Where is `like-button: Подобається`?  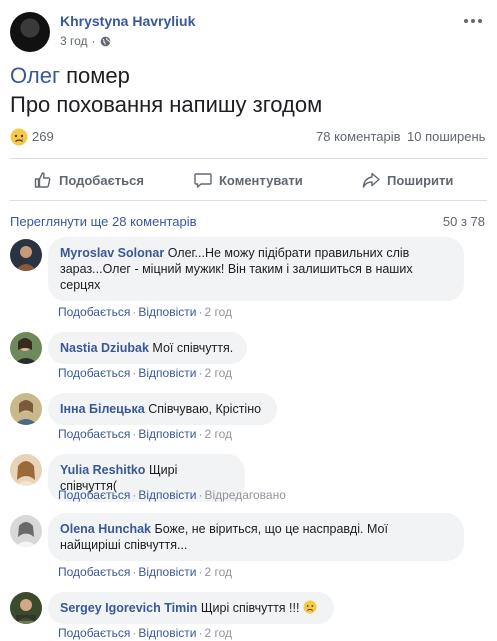
like-button: Подобається is located at coordinates (88, 180).